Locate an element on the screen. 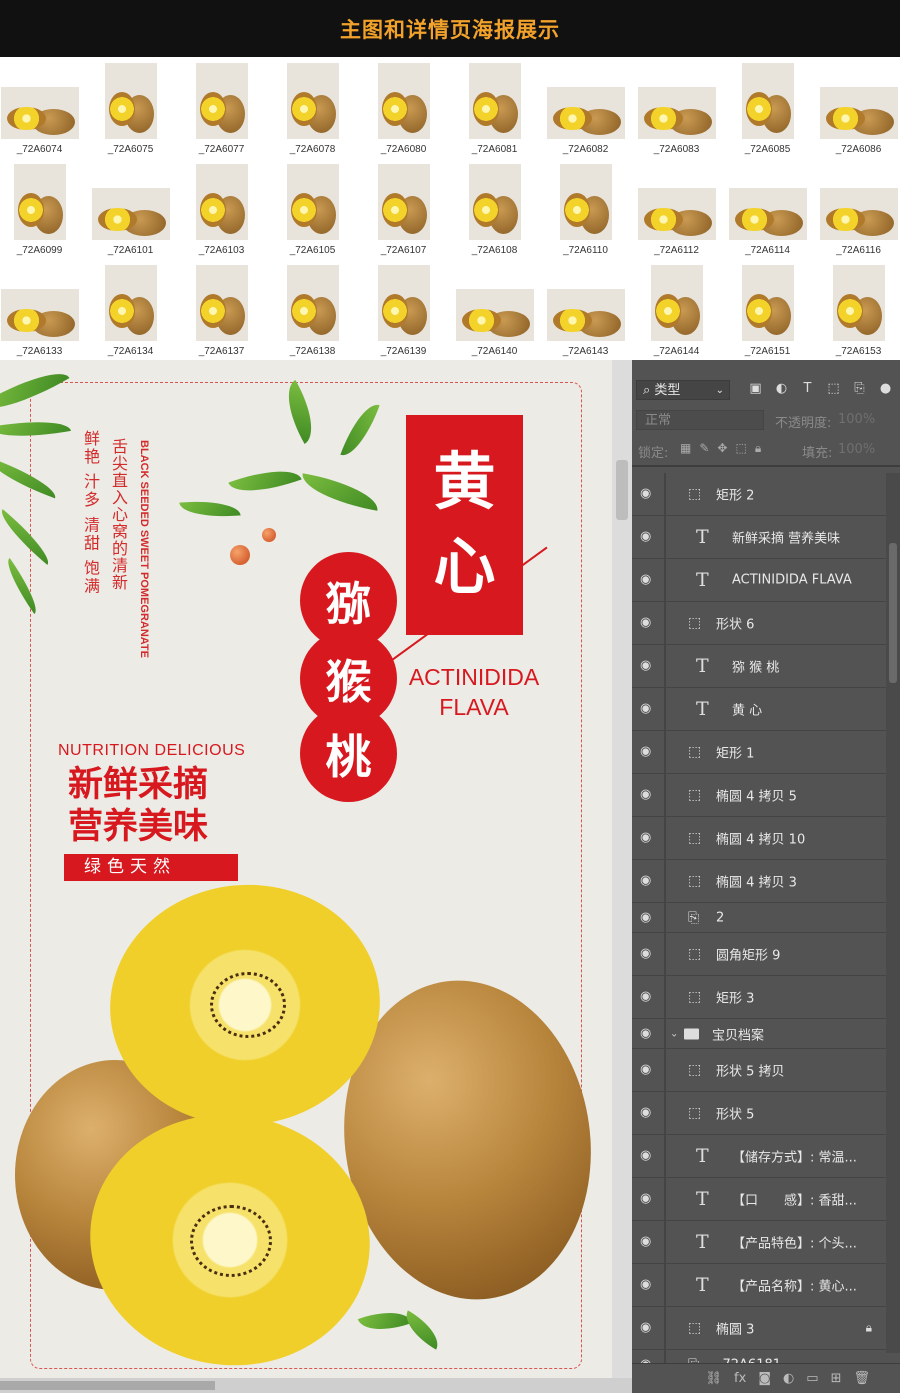 The width and height of the screenshot is (900, 1393). layer-row: ◉ ⎘ 2 is located at coordinates (759, 918).